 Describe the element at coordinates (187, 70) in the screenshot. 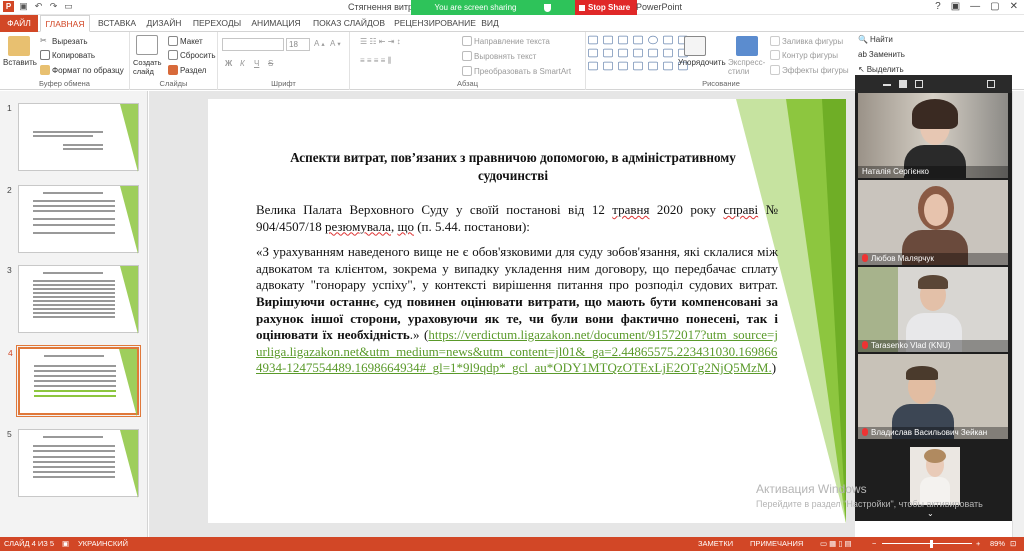

I see `section-button: Раздел` at that location.